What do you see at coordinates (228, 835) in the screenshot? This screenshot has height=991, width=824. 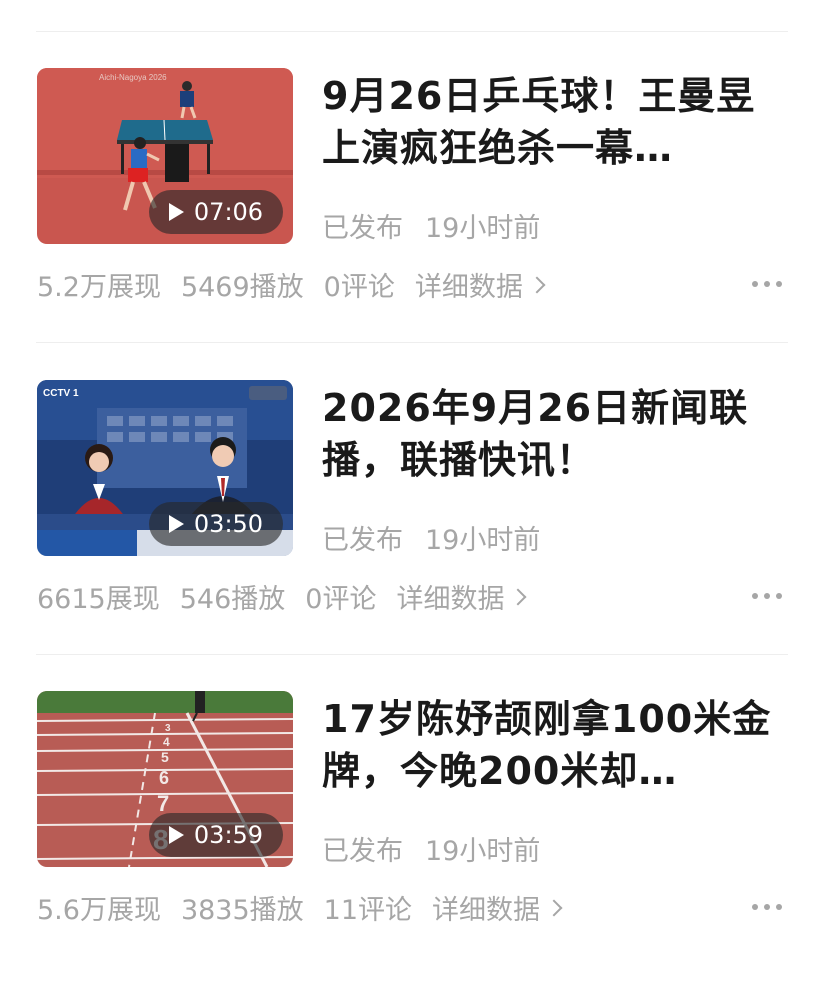 I see `duration-text: 03:59` at bounding box center [228, 835].